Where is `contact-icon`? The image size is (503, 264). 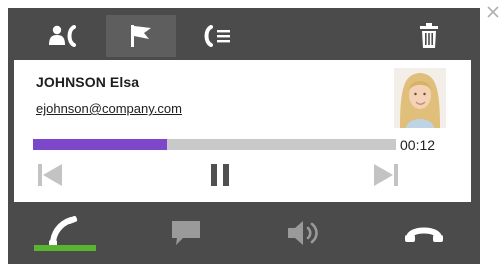 contact-icon is located at coordinates (62, 36).